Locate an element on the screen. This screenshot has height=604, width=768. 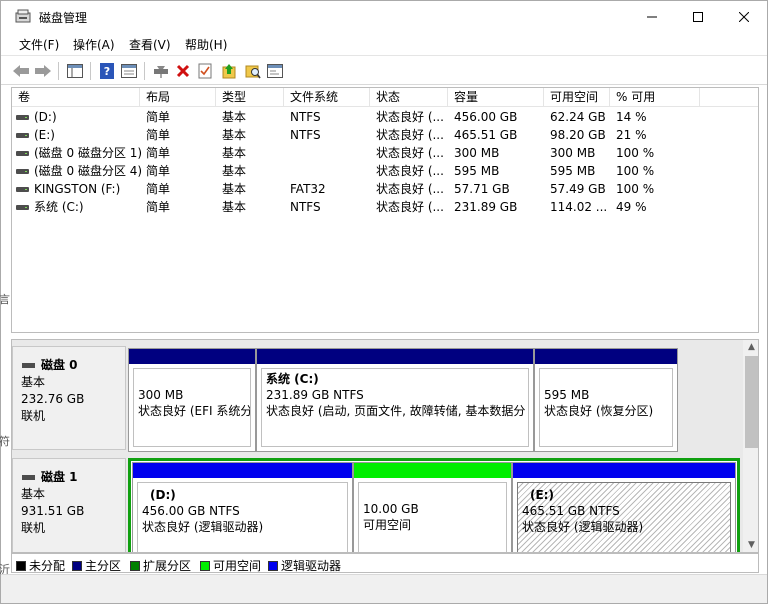
partition-efi-body: 300 MB 状态良好 (EFI 系统分 is located at coordinates (192, 407).